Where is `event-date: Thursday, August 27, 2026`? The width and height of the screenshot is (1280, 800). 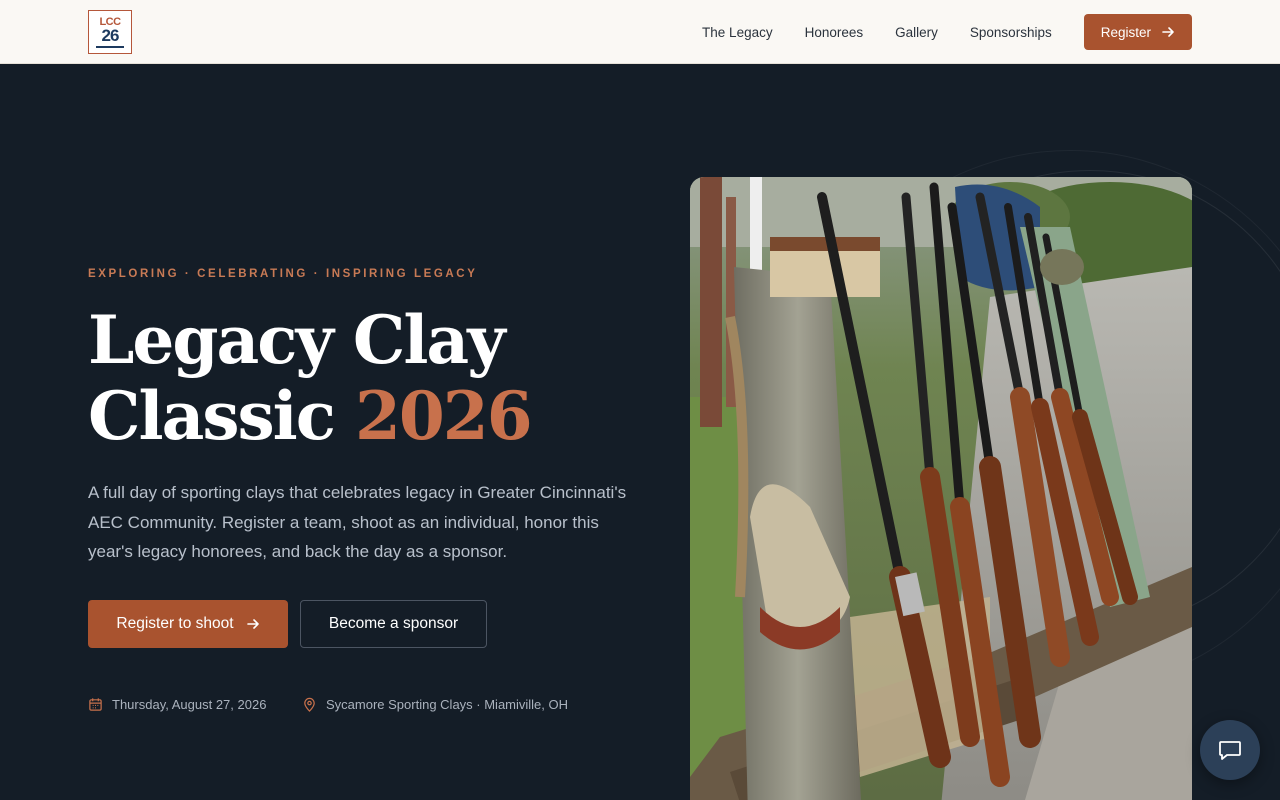 event-date: Thursday, August 27, 2026 is located at coordinates (177, 704).